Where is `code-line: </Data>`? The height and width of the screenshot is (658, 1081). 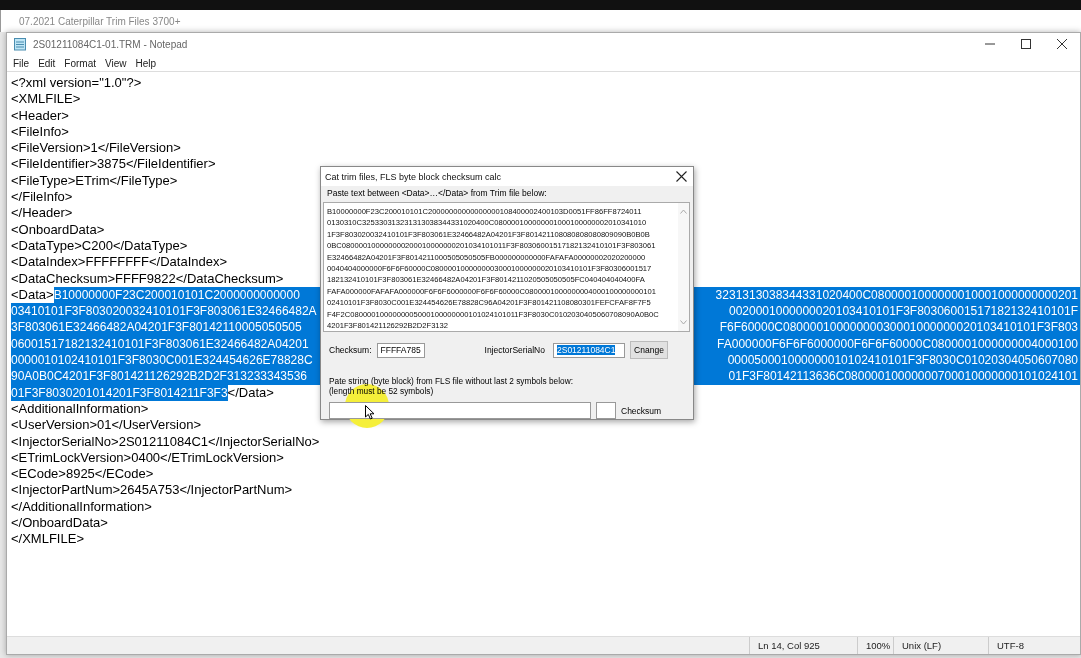
code-line: </Data> is located at coordinates (250, 392).